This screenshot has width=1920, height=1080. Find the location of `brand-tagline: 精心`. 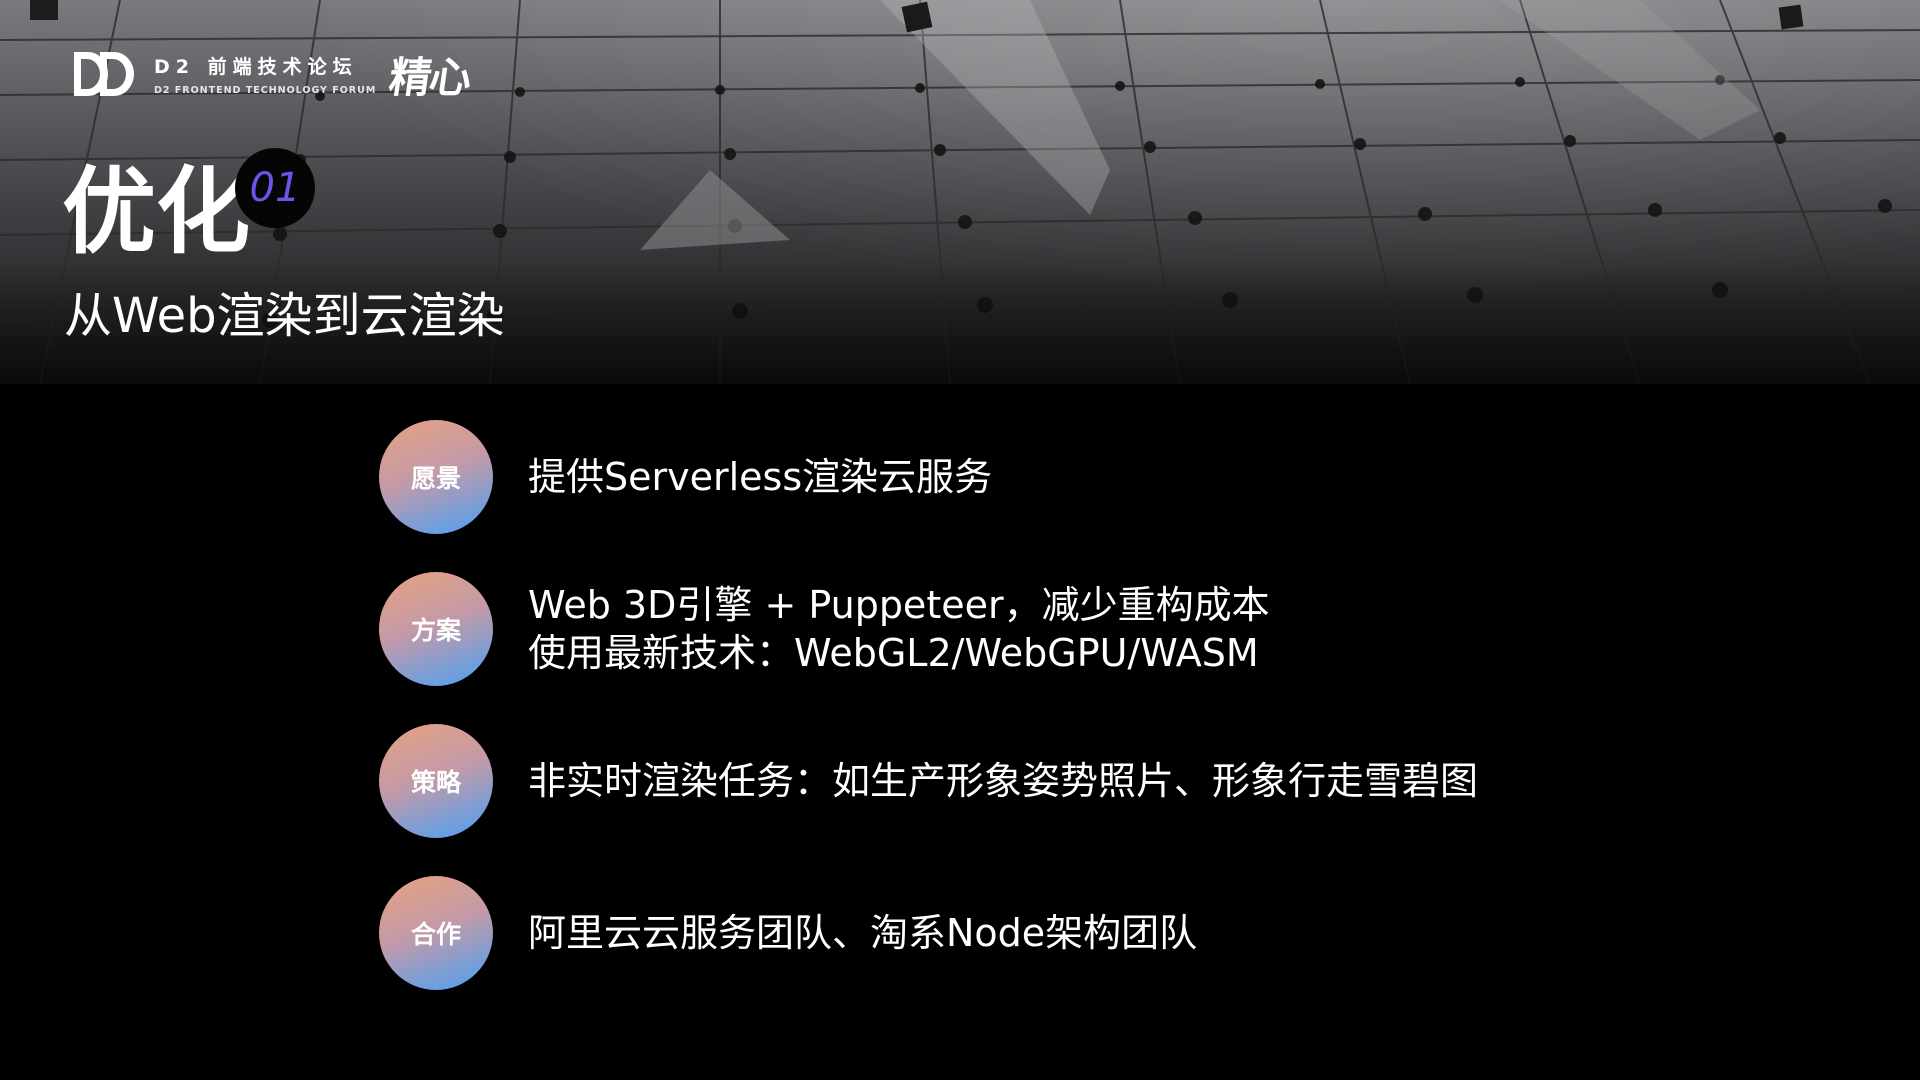

brand-tagline: 精心 is located at coordinates (430, 77).